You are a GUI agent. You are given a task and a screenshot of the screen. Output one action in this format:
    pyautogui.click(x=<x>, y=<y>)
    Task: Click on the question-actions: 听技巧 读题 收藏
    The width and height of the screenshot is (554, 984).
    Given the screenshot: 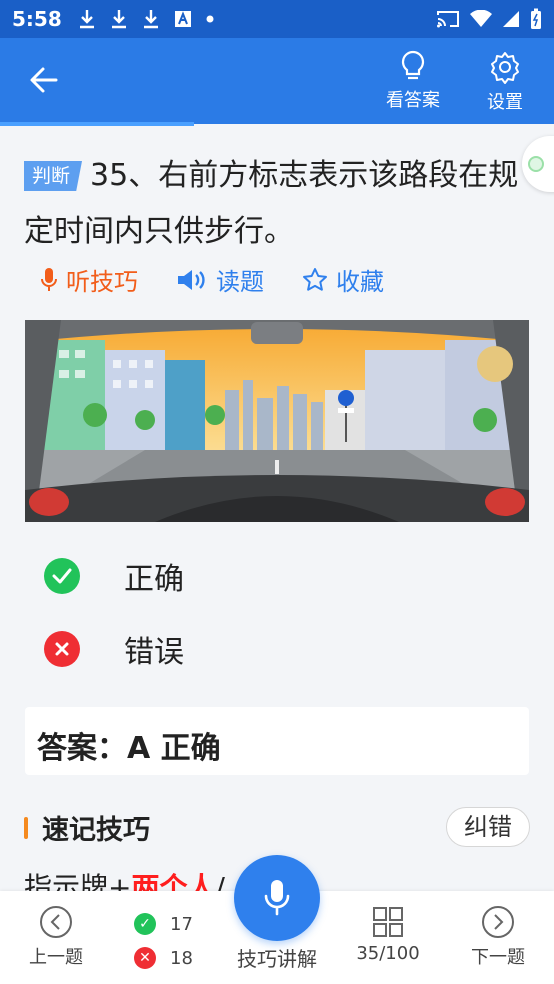 What is the action you would take?
    pyautogui.click(x=212, y=279)
    